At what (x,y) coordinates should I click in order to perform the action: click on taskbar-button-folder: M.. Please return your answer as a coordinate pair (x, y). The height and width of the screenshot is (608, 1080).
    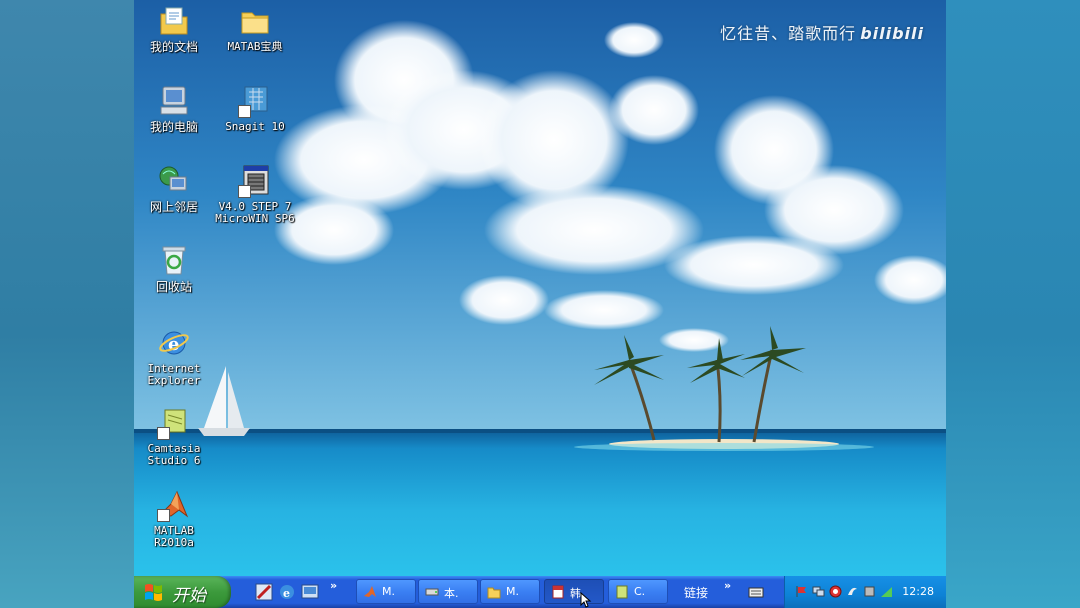
    Looking at the image, I should click on (510, 591).